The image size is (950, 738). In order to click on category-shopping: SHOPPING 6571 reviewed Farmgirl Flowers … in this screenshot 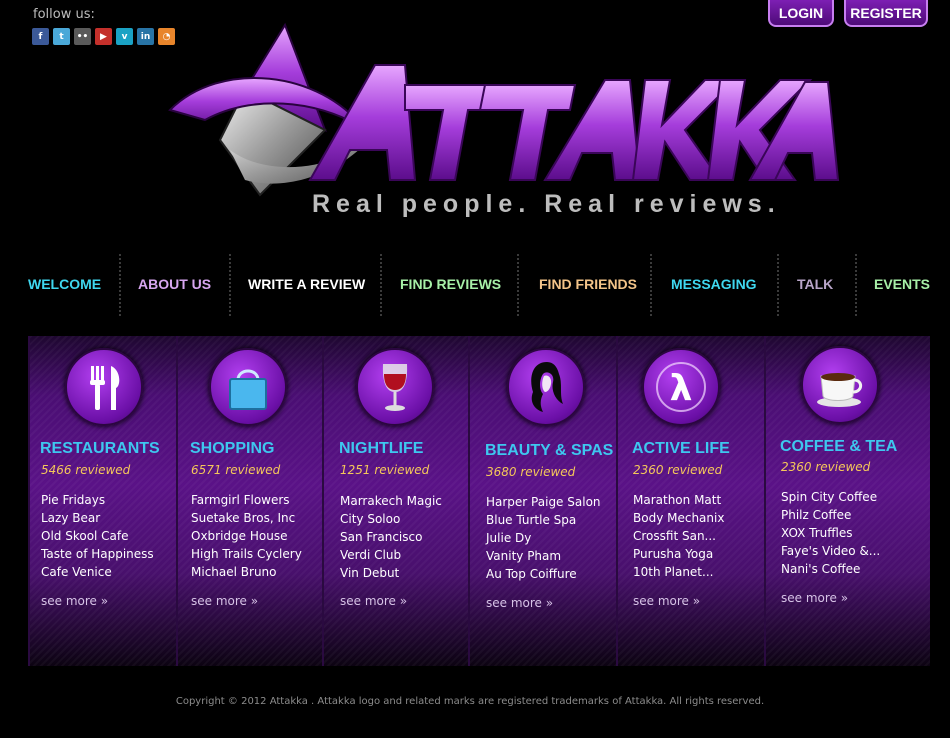, I will do `click(250, 501)`.